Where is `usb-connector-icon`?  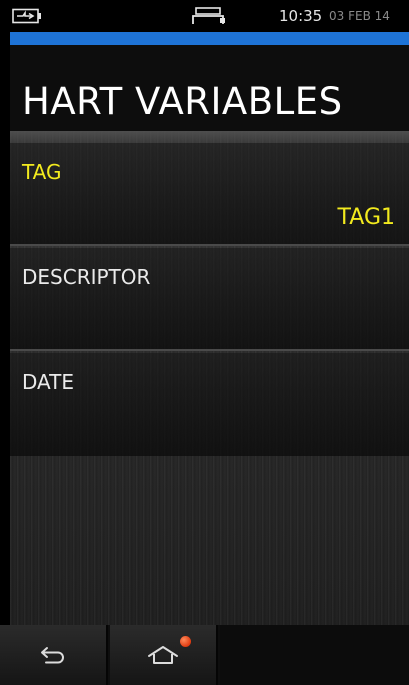
usb-connector-icon is located at coordinates (208, 15).